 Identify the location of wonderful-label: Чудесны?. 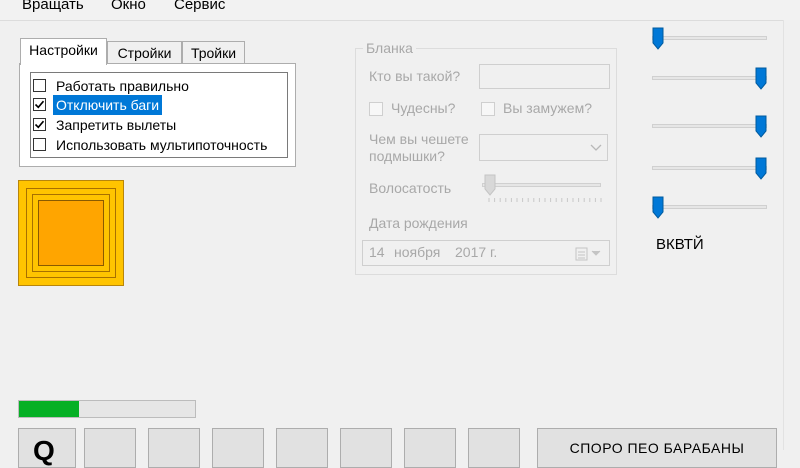
(423, 108).